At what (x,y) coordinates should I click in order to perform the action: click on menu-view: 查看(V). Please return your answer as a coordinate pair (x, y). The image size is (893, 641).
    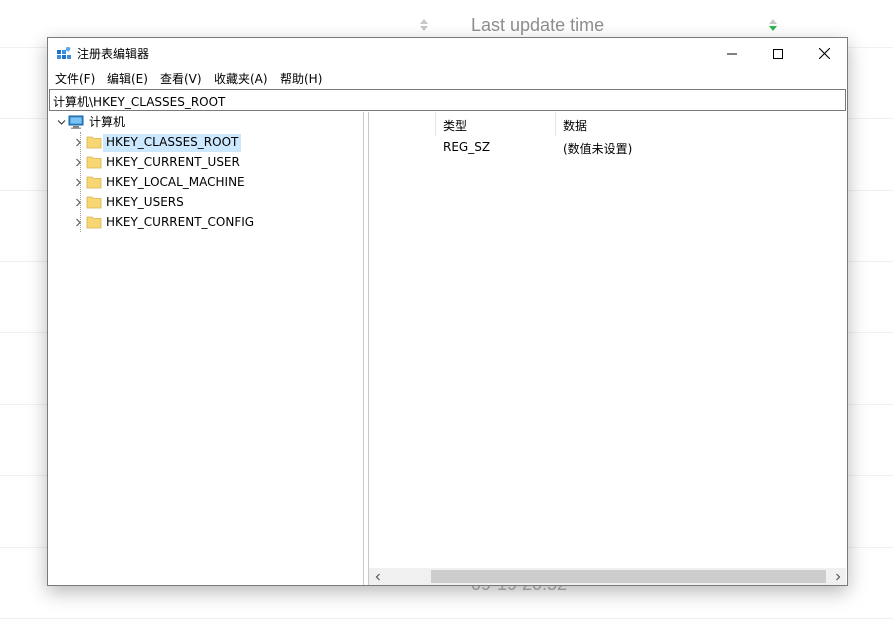
    Looking at the image, I should click on (181, 78).